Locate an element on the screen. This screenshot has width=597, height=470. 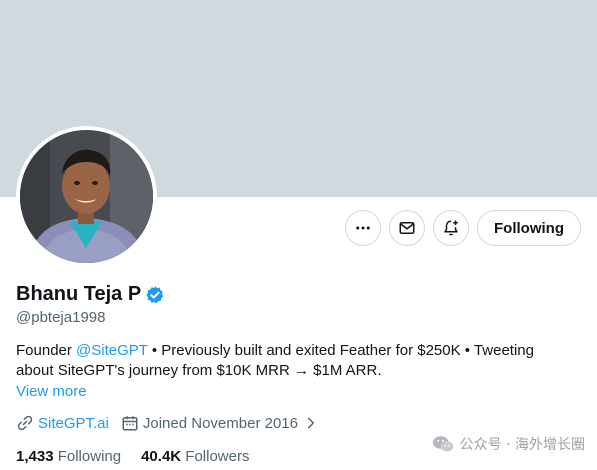
message-button is located at coordinates (407, 228).